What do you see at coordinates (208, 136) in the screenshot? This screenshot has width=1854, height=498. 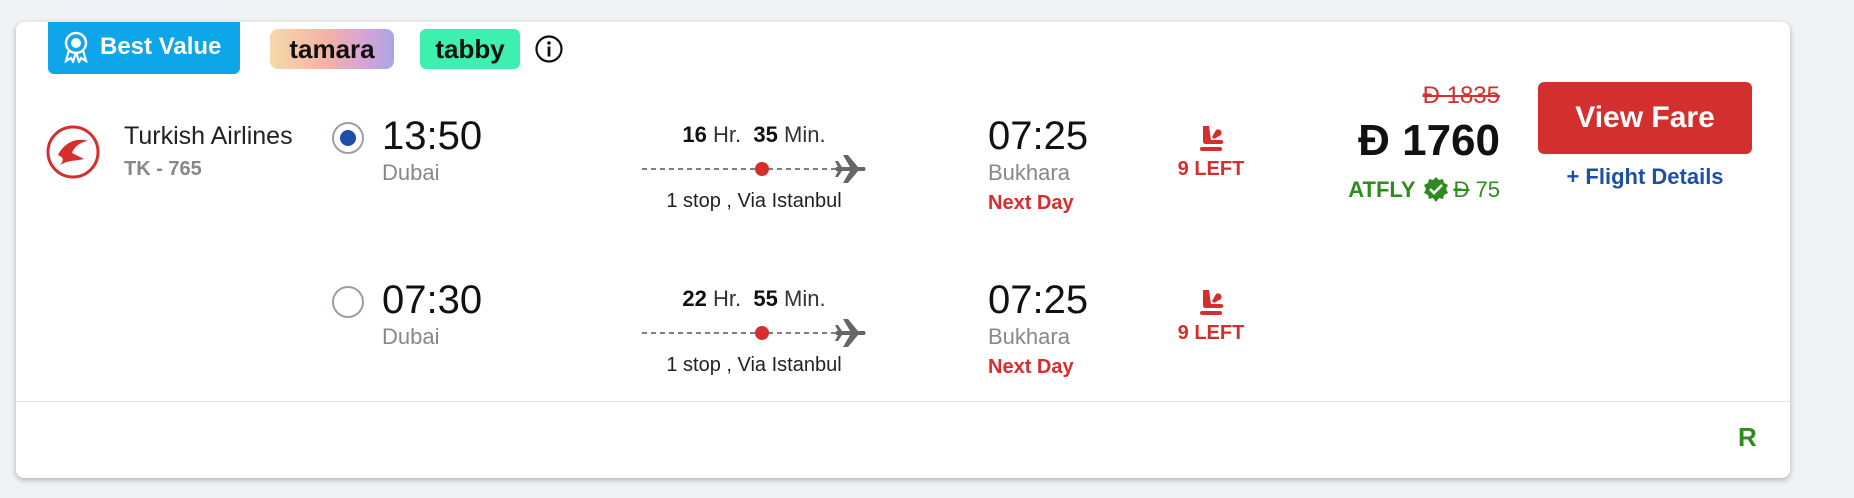 I see `airline-name: Turkish Airlines` at bounding box center [208, 136].